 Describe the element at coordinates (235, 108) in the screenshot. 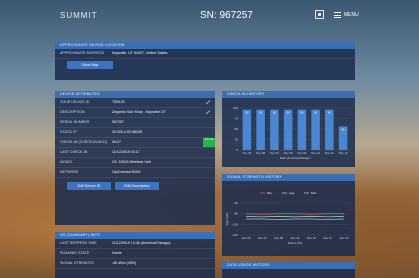

I see `y-tick-label: 100` at that location.